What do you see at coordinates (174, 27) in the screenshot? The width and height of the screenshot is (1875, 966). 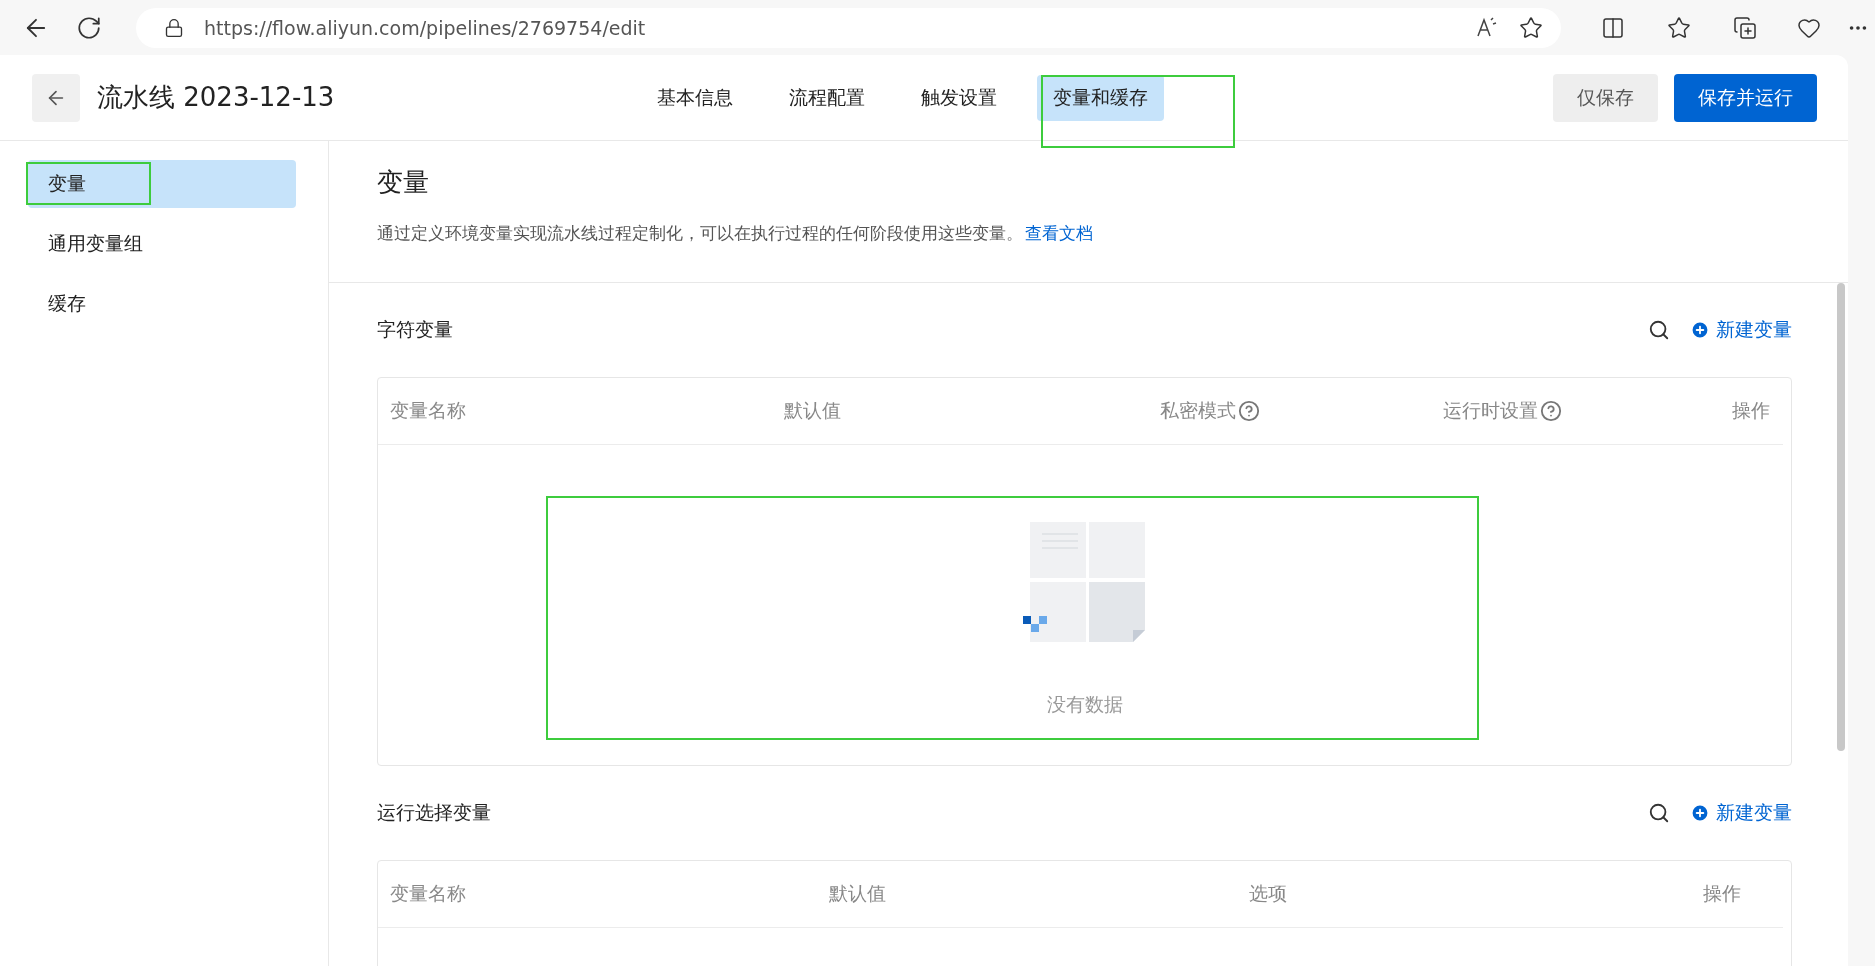 I see `lock-icon` at bounding box center [174, 27].